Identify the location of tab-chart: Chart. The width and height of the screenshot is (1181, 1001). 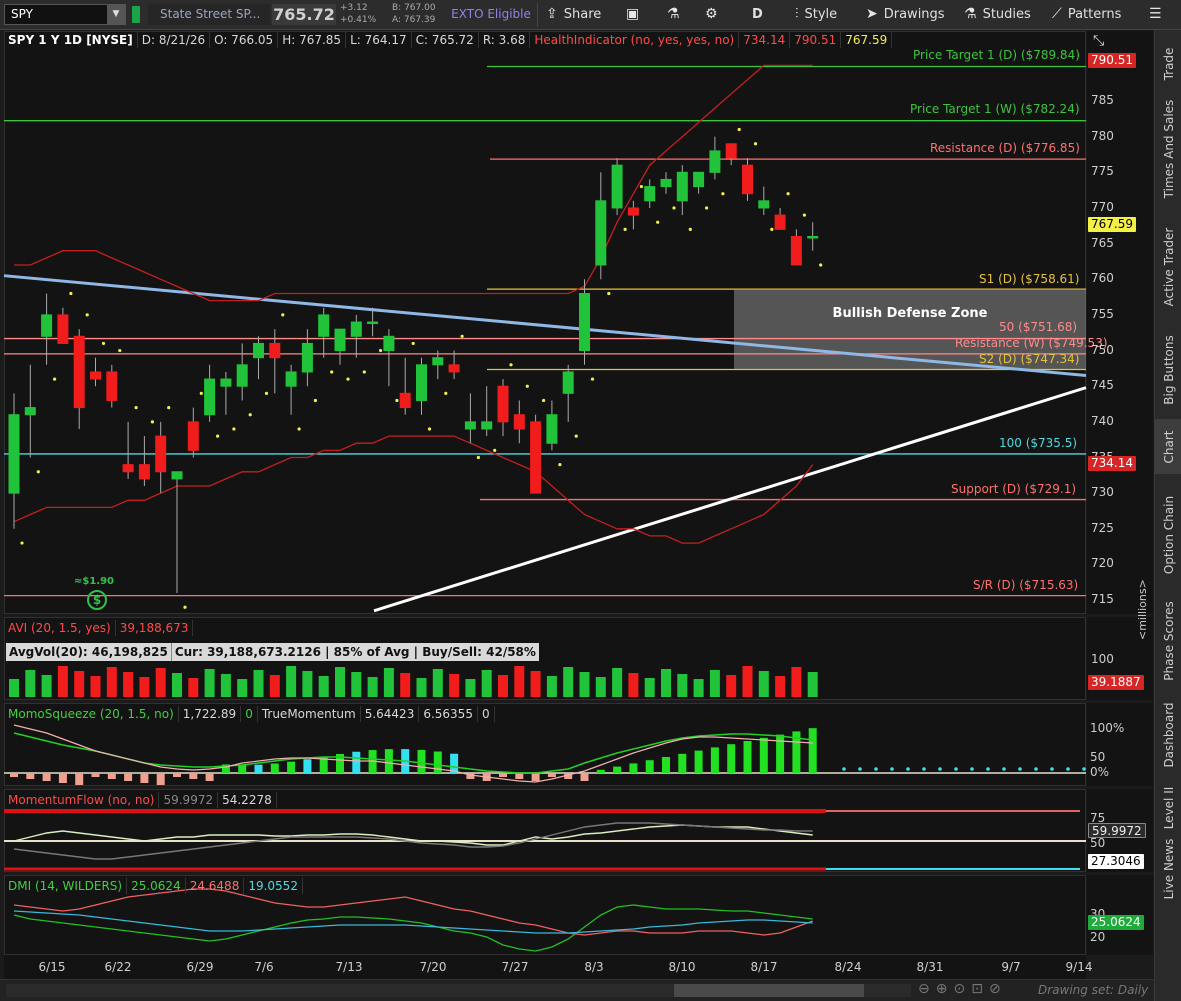
(1168, 446).